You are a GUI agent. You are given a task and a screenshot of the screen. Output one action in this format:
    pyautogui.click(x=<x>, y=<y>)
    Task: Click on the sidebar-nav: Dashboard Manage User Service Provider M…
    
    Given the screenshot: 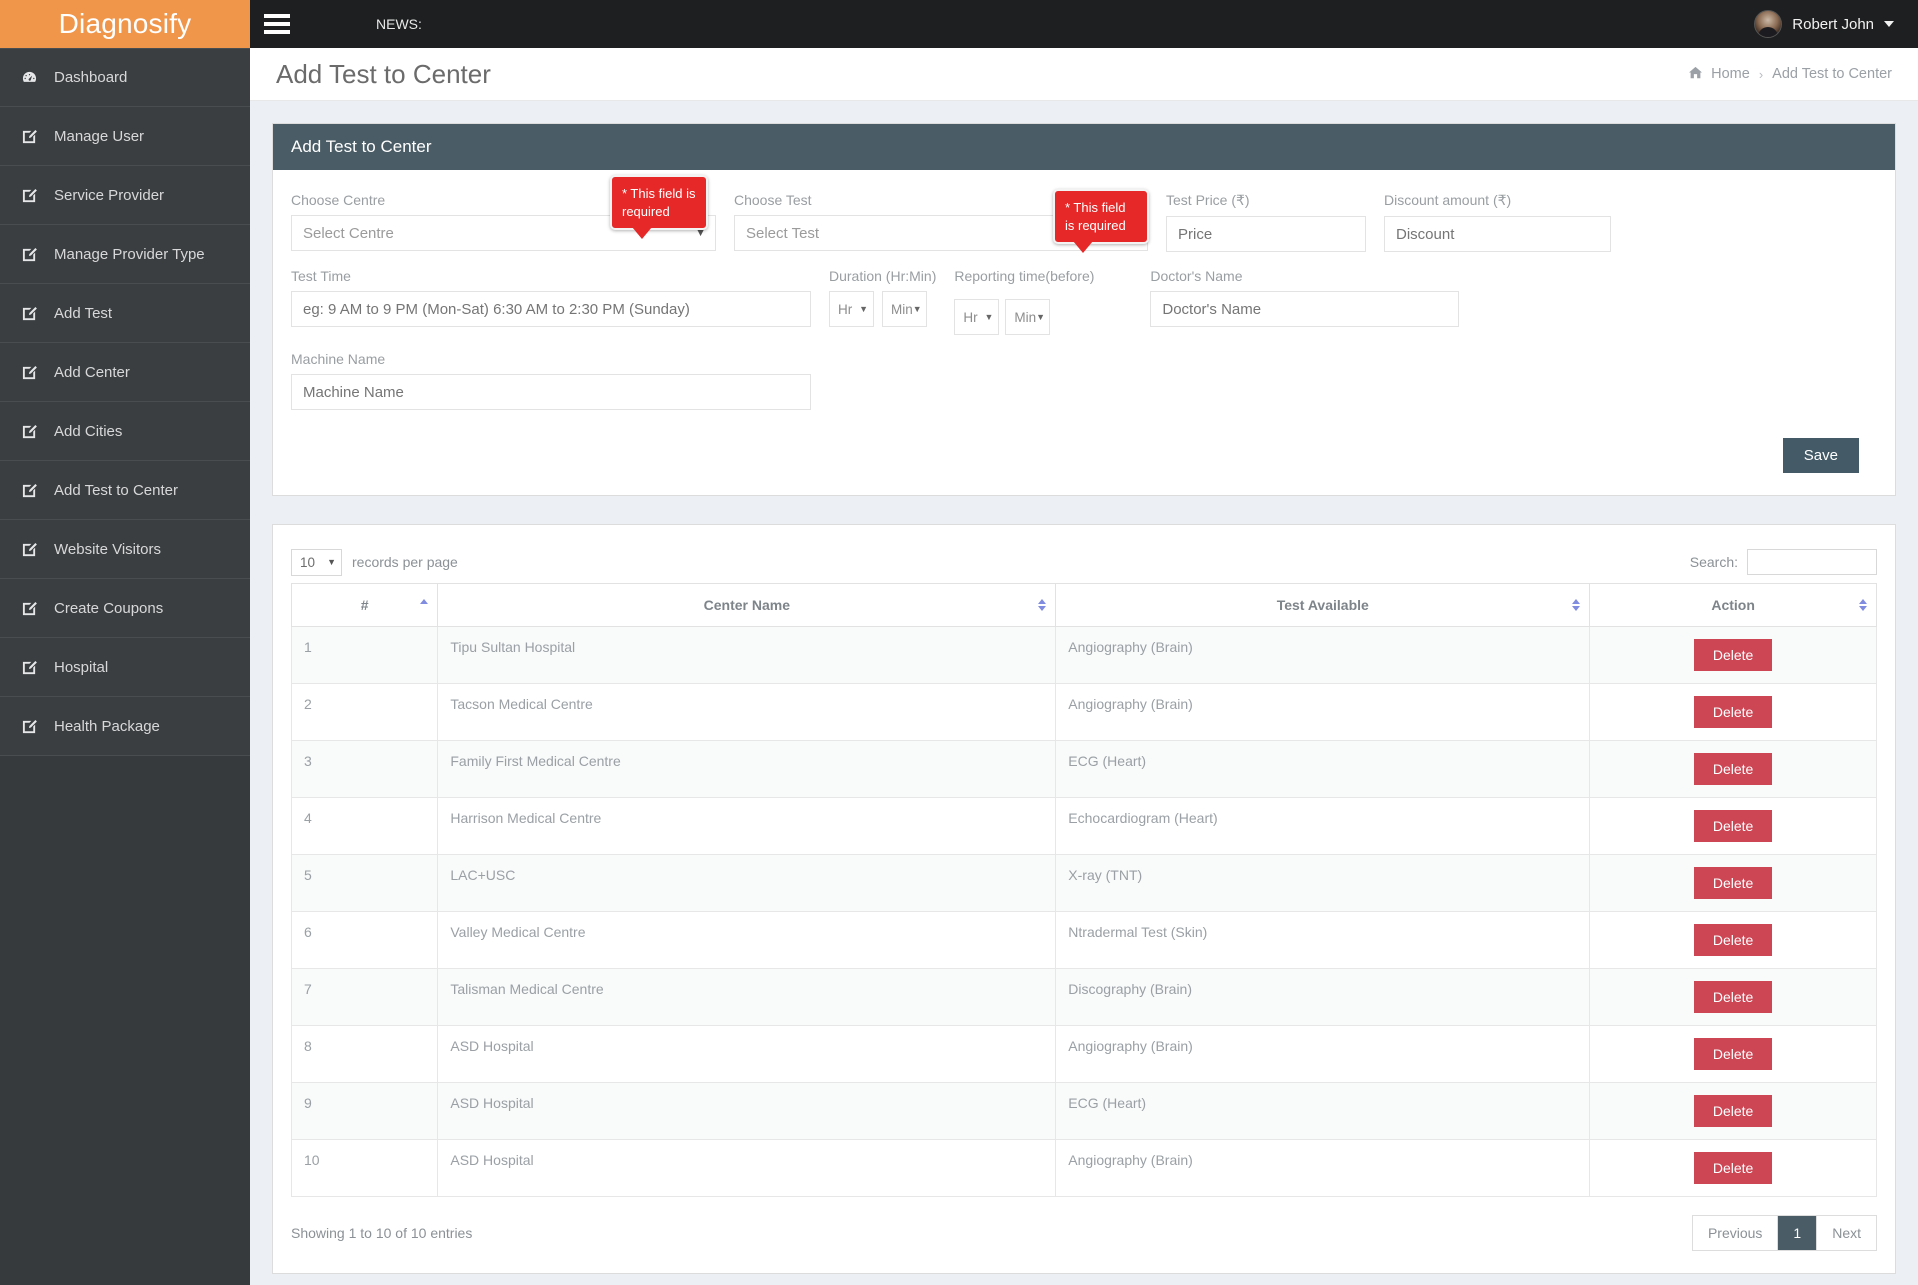 What is the action you would take?
    pyautogui.click(x=125, y=402)
    